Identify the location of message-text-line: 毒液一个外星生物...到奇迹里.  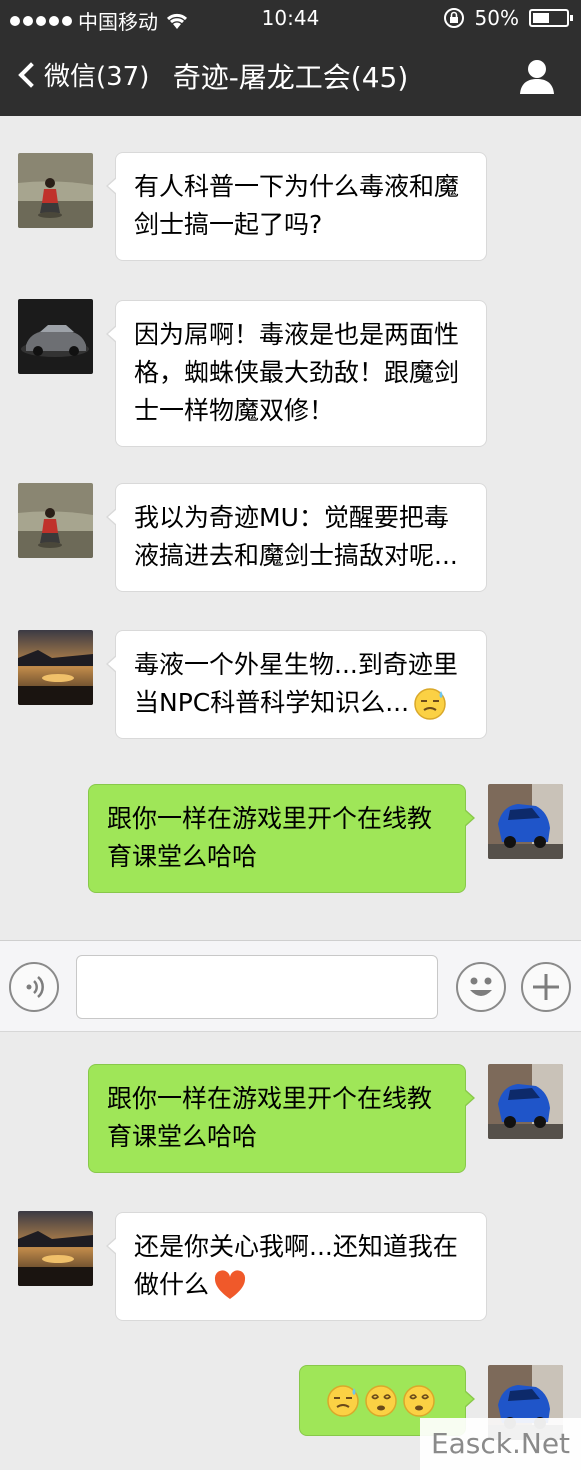
(296, 664).